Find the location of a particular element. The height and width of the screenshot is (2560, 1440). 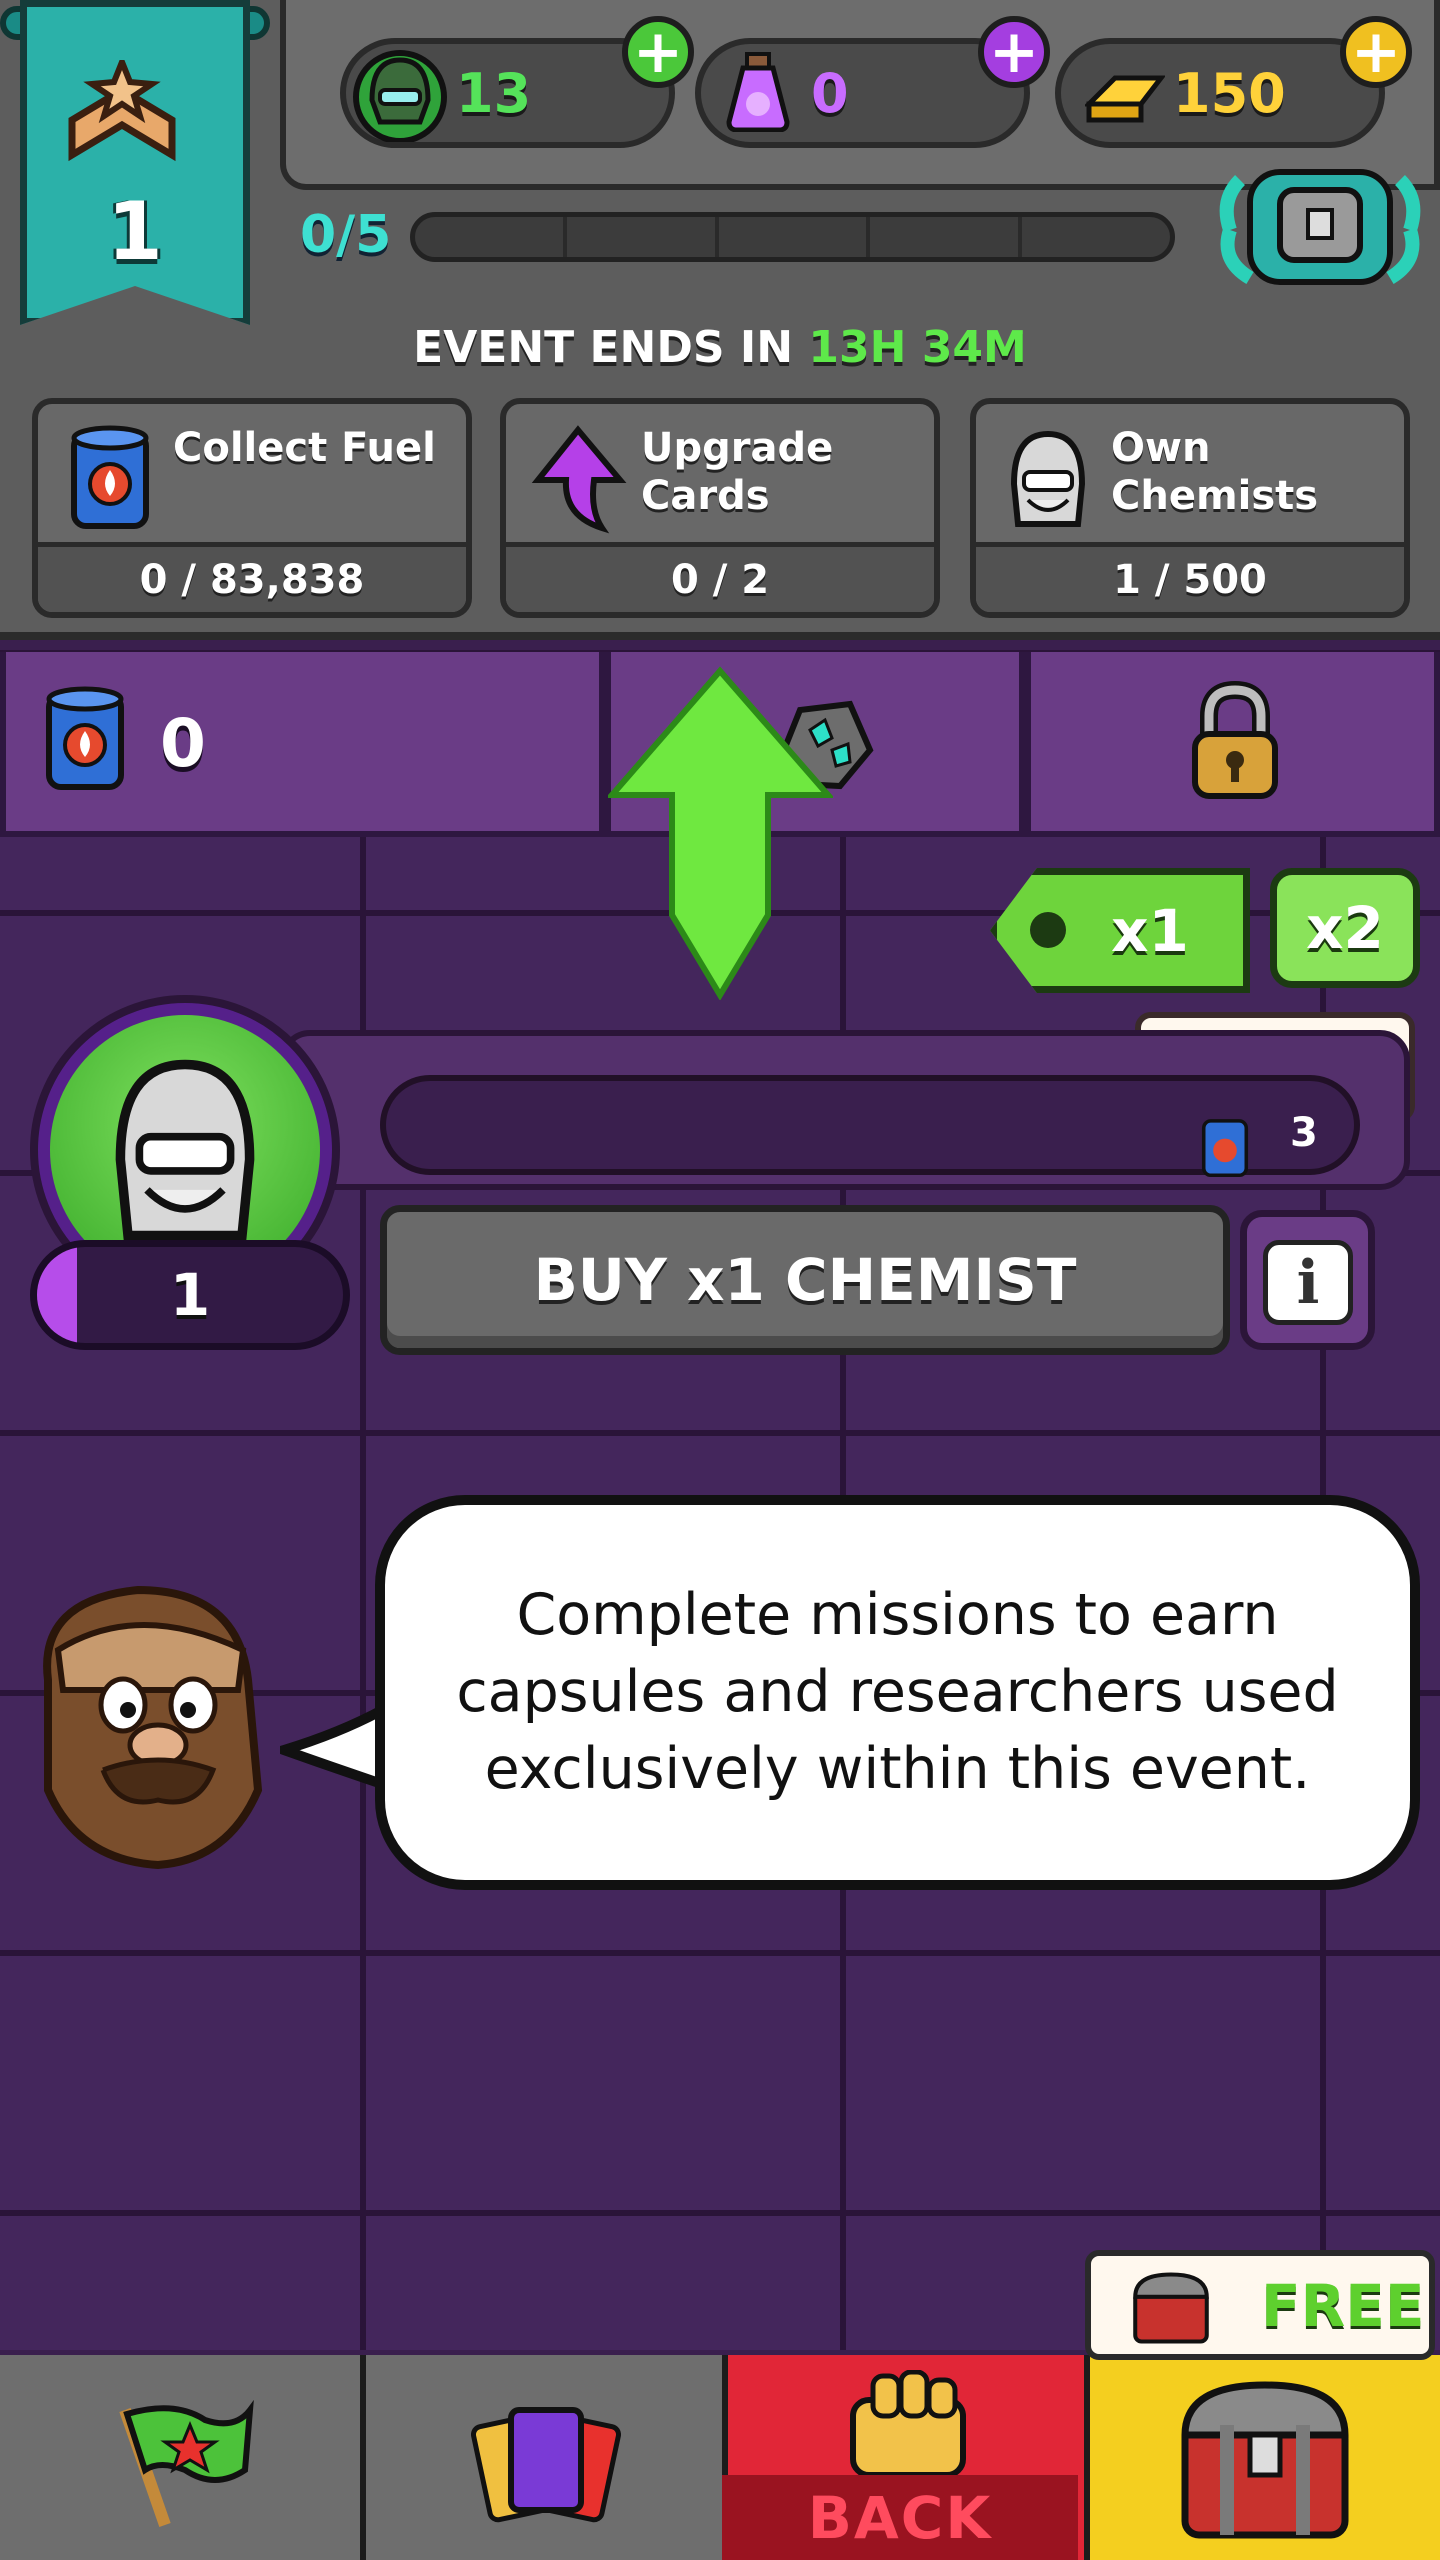

production-yield: 3 is located at coordinates (1304, 1133).